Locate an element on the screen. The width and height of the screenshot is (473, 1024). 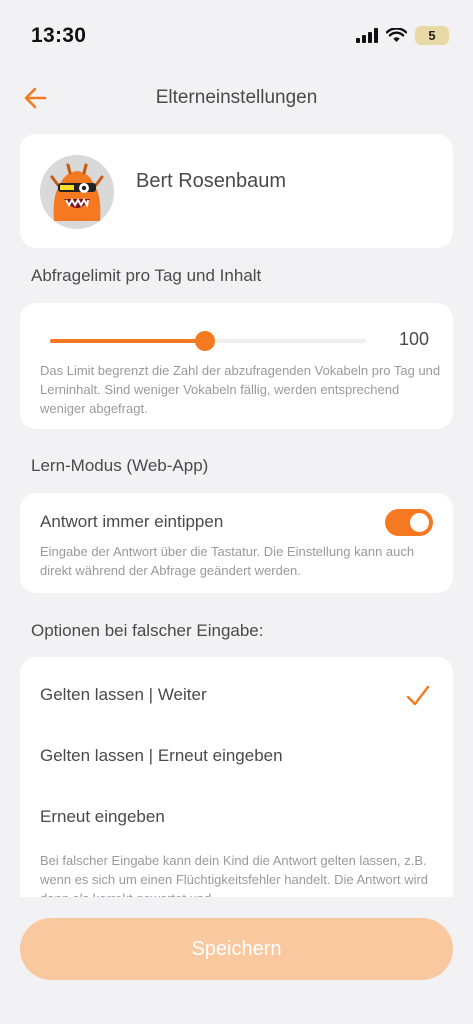
type-answer-toggle is located at coordinates (409, 522).